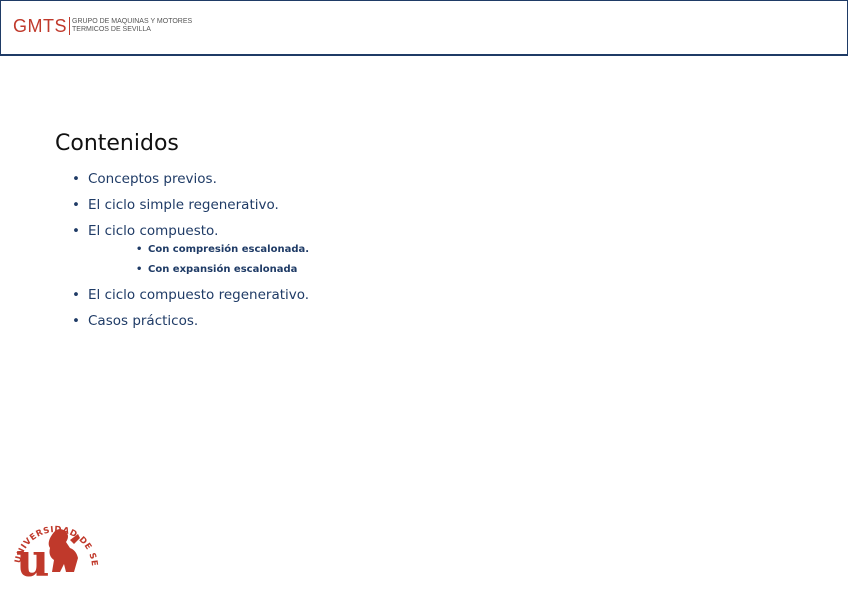  What do you see at coordinates (221, 270) in the screenshot?
I see `sub-item-expansion: Con expansión escalonada` at bounding box center [221, 270].